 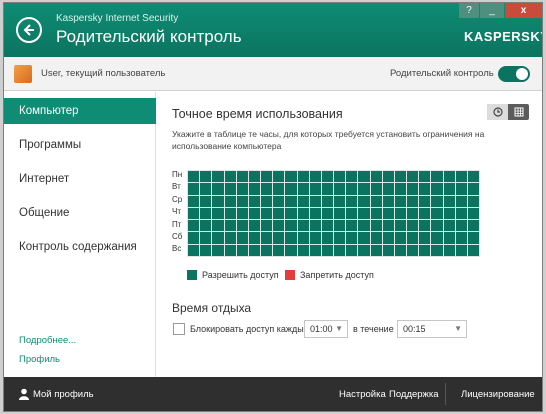 I want to click on licensing-link: Лицензирование, so click(x=498, y=394).